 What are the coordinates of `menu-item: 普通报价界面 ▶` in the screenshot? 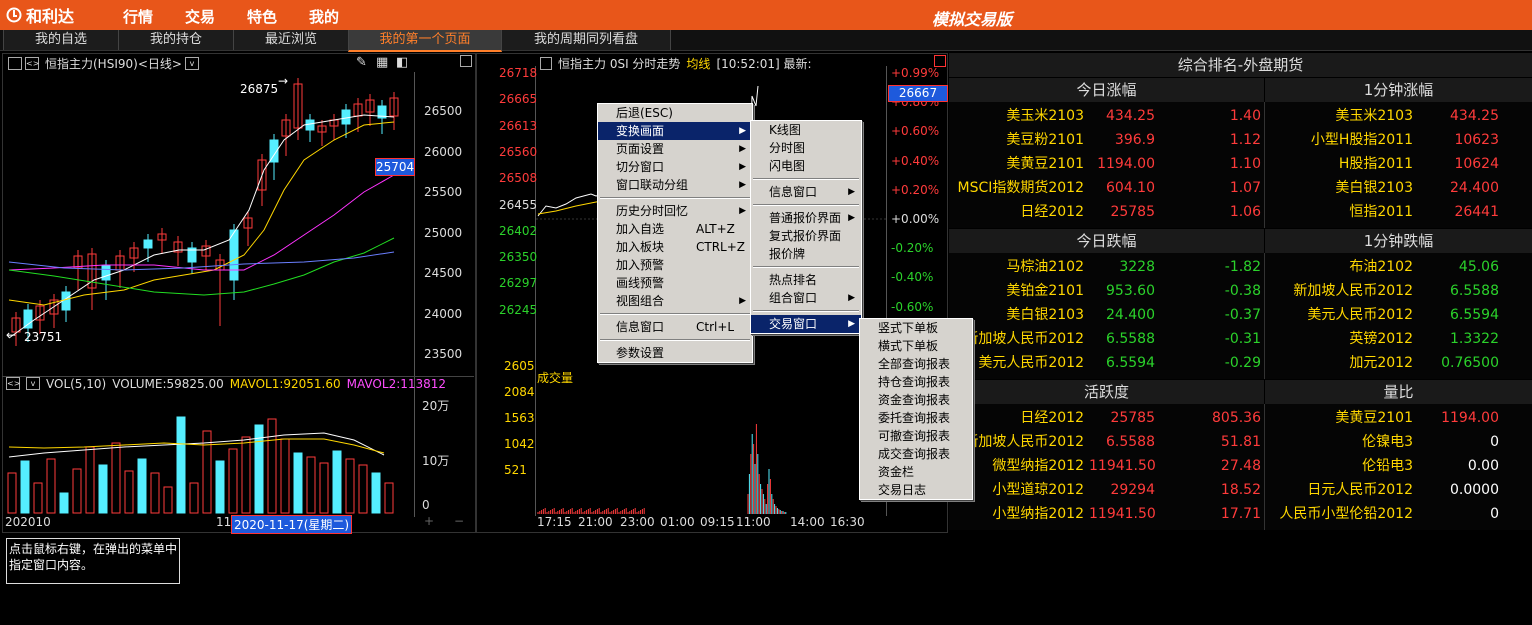 It's located at (806, 218).